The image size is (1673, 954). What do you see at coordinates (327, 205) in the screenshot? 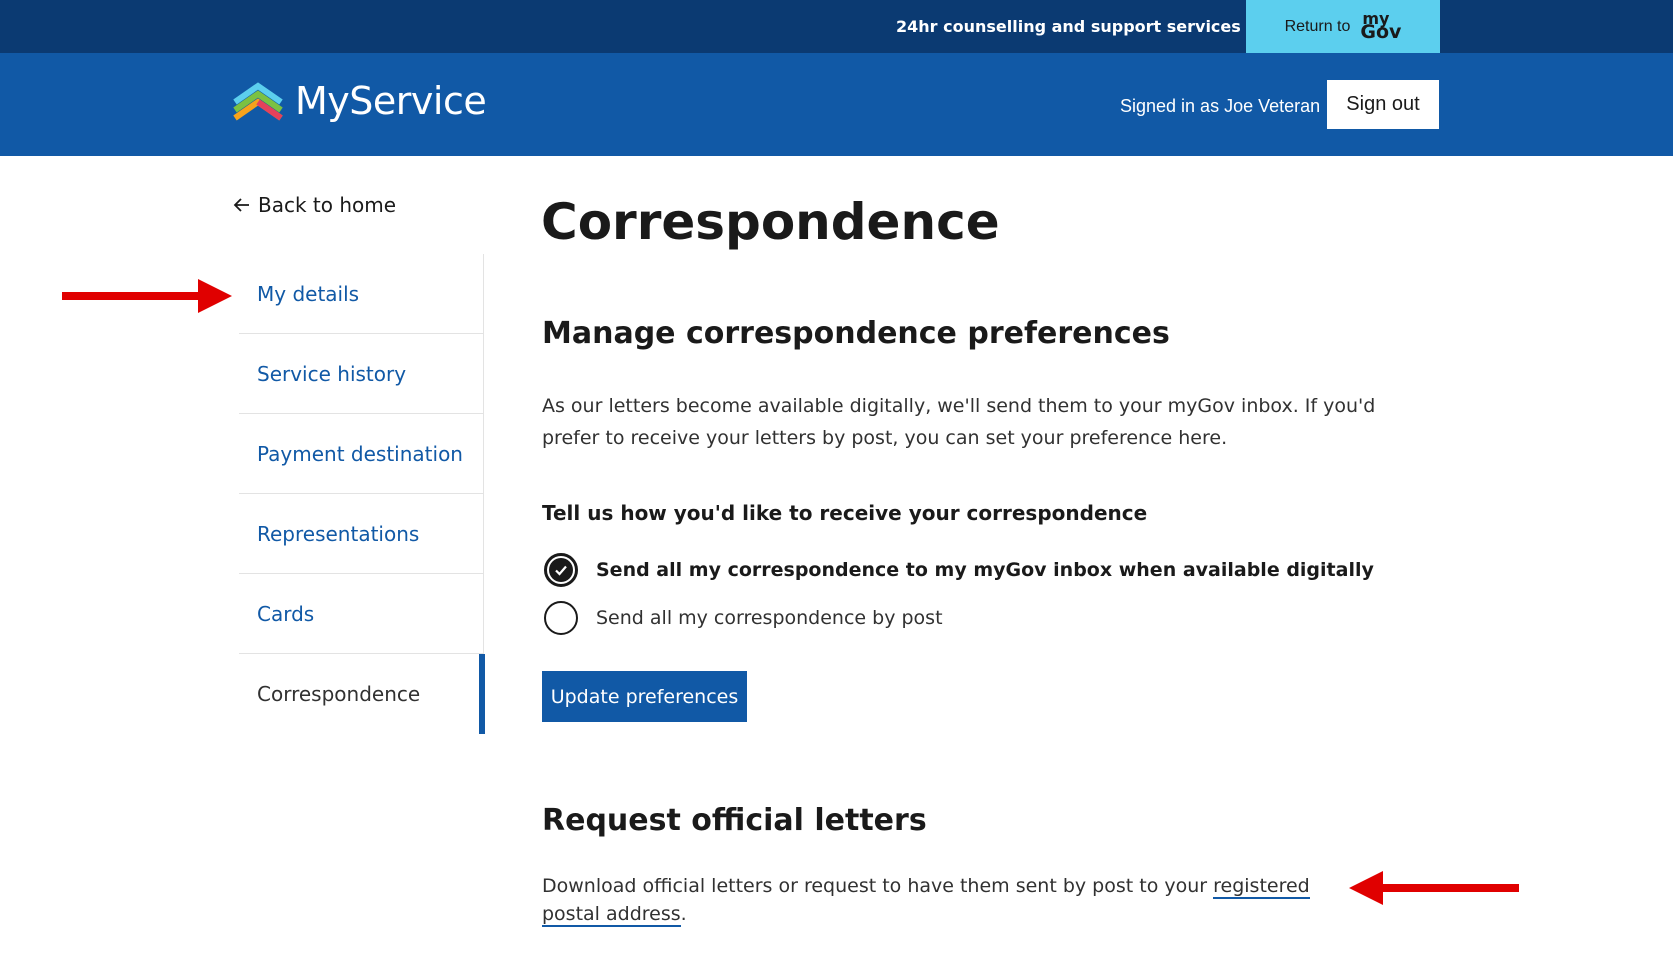
I see `back-to-home-label: Back to home` at bounding box center [327, 205].